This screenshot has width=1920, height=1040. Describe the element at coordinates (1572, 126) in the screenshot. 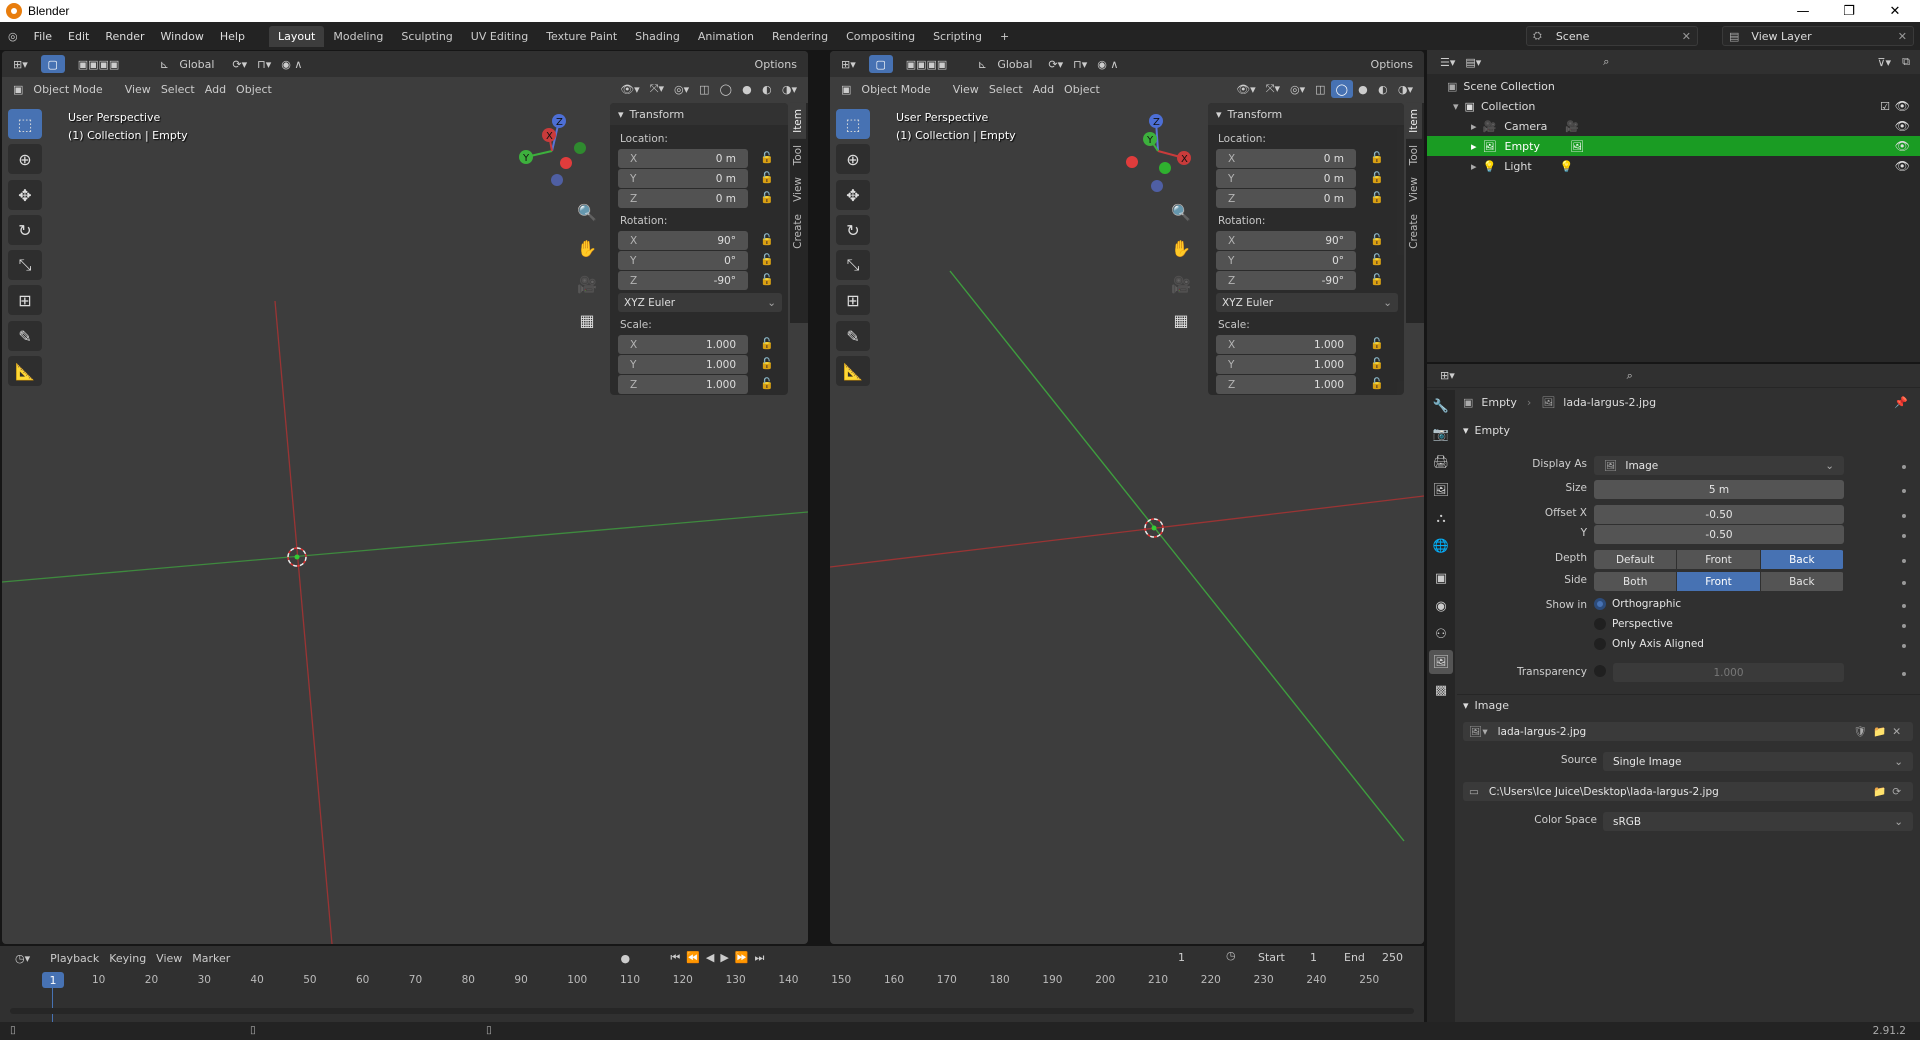

I see `camera-data-icon: 🎥` at that location.